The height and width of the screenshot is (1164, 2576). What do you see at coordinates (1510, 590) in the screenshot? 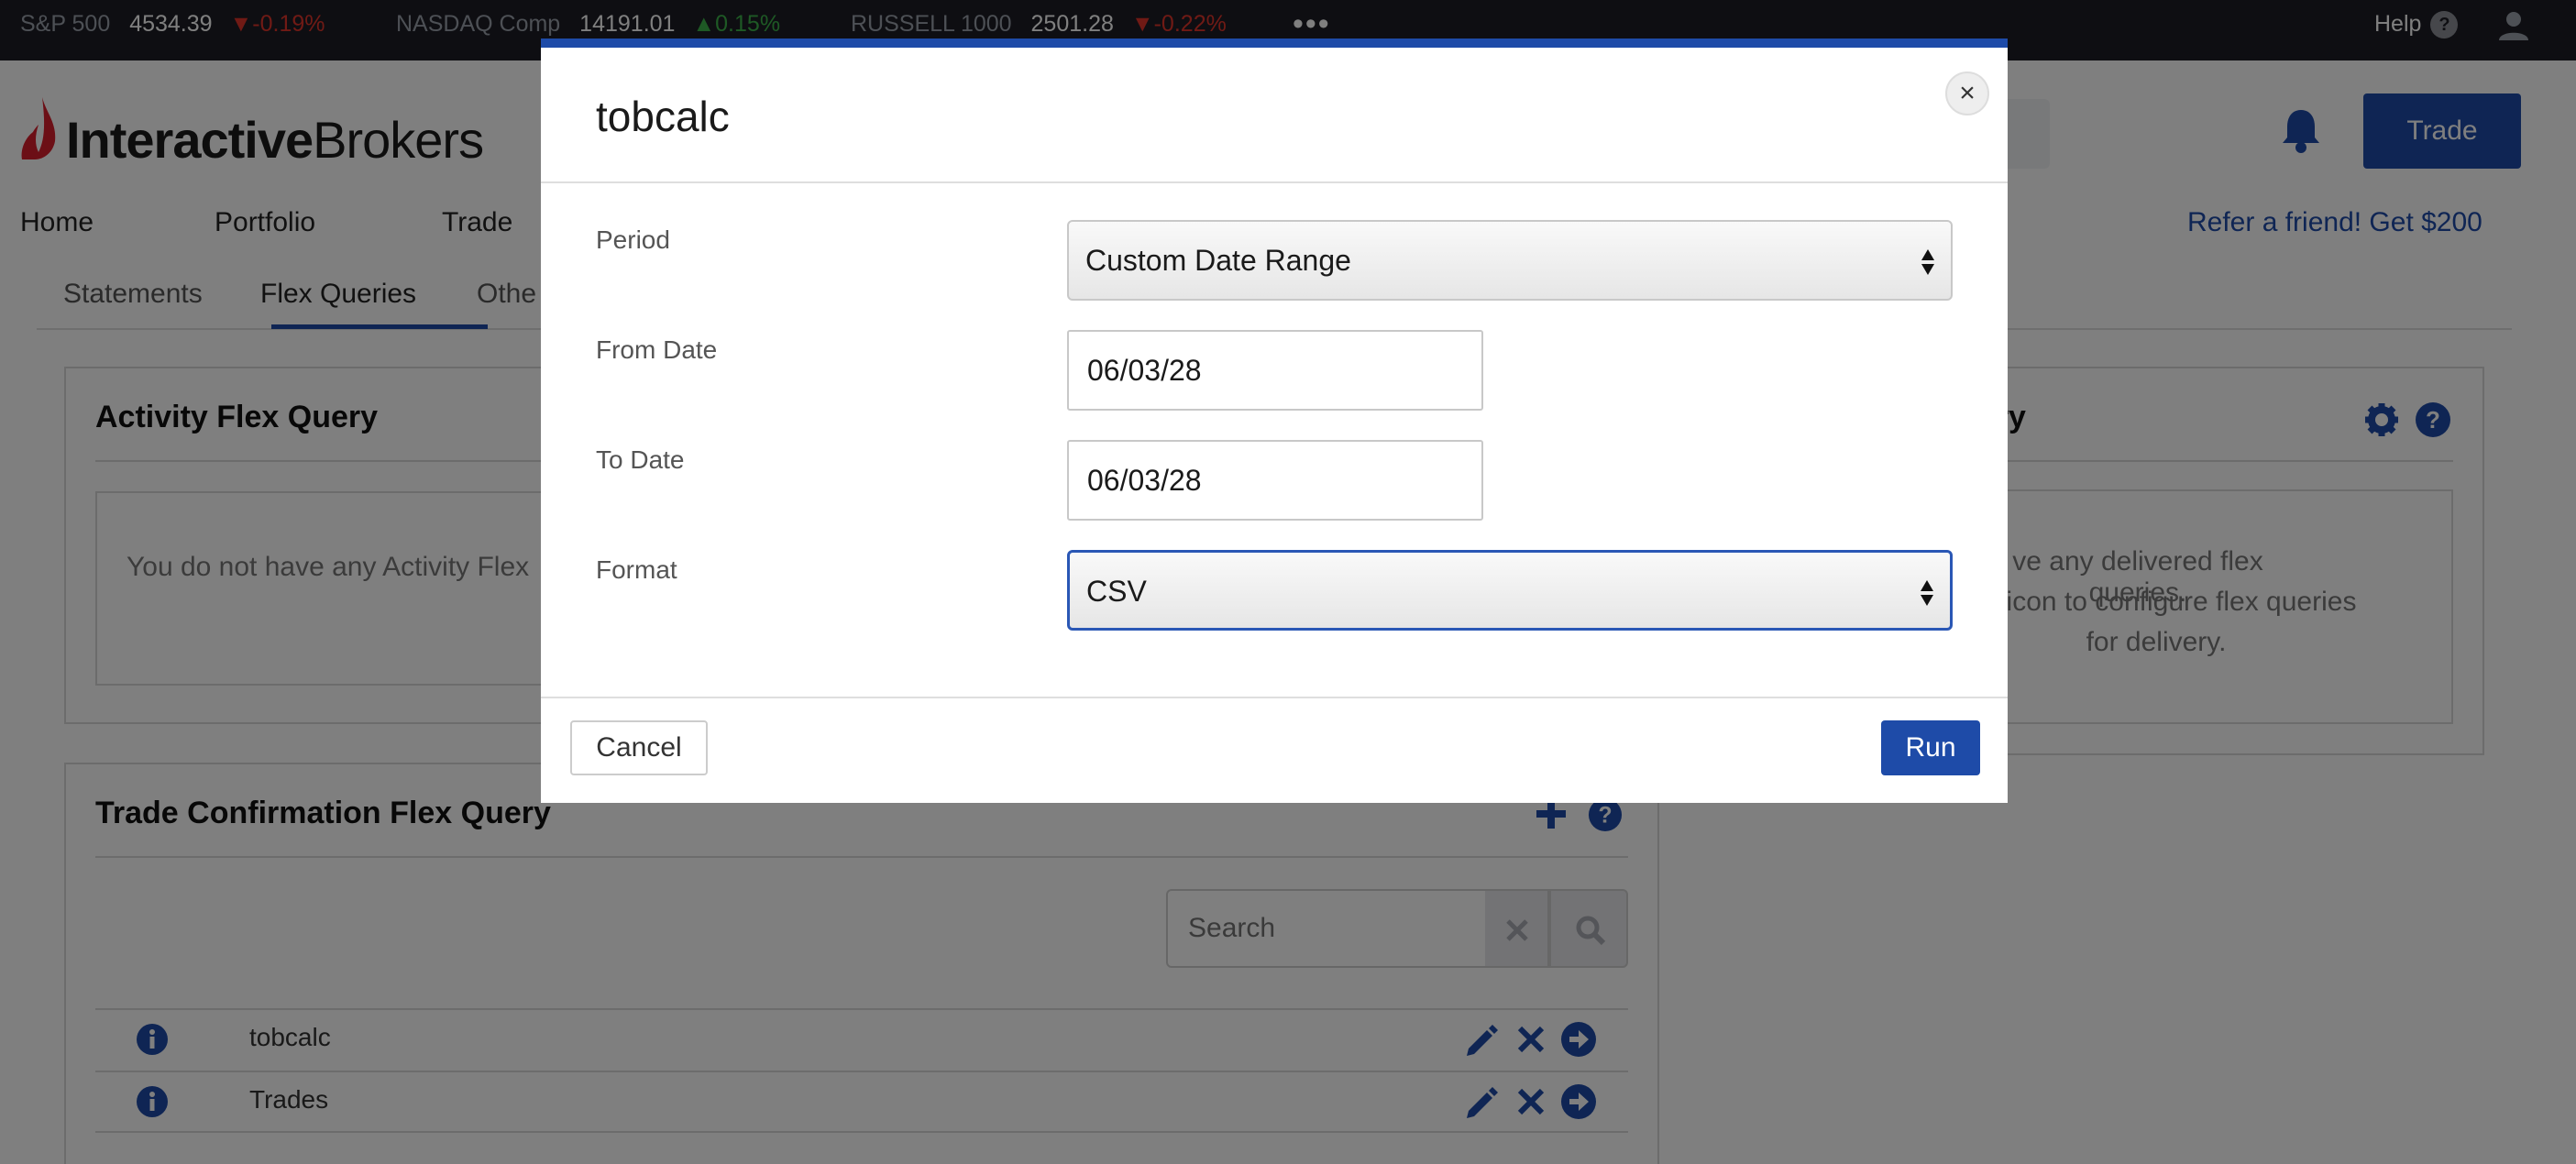
I see `format-select: CSV` at bounding box center [1510, 590].